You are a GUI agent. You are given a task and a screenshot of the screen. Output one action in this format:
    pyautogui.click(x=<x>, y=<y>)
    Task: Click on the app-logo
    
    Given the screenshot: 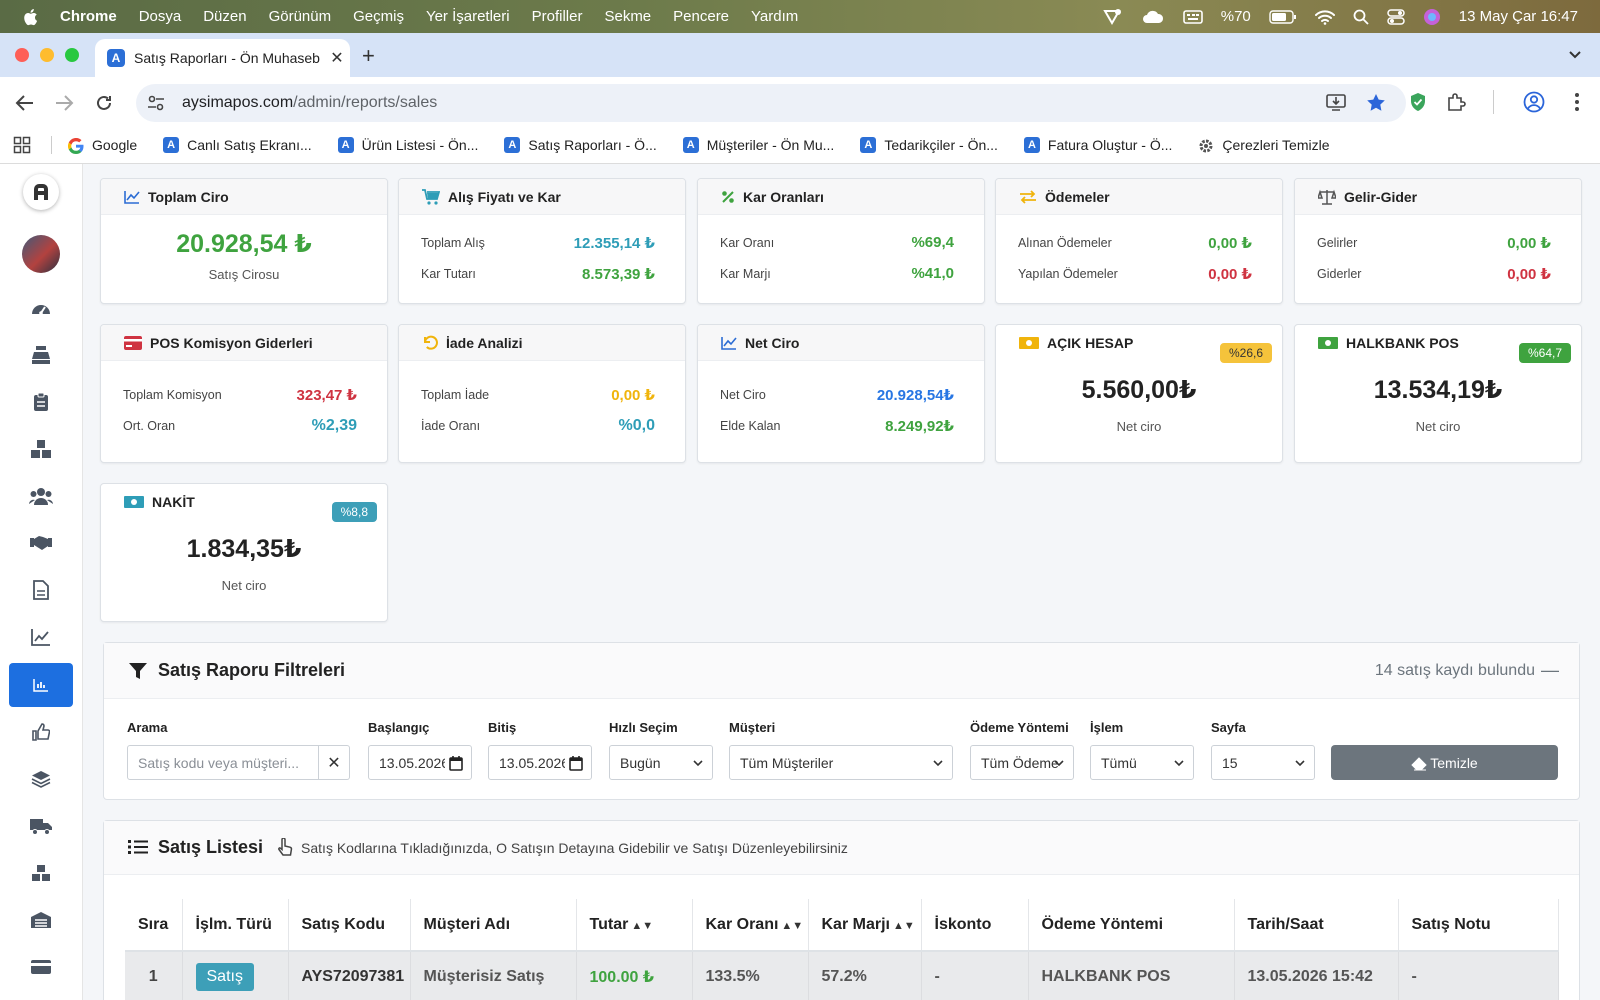 What is the action you would take?
    pyautogui.click(x=41, y=192)
    